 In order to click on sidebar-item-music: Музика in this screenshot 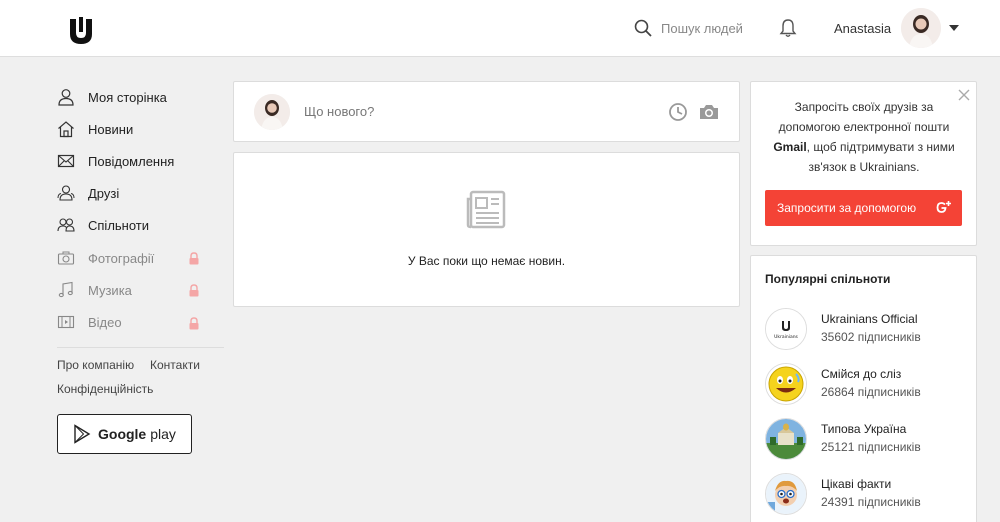, I will do `click(94, 290)`.